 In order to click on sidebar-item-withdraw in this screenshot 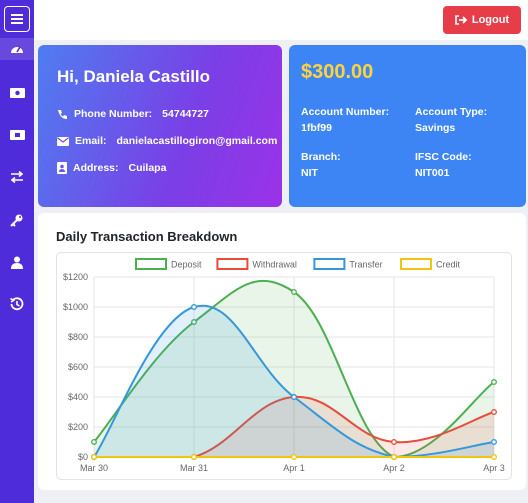, I will do `click(17, 135)`.